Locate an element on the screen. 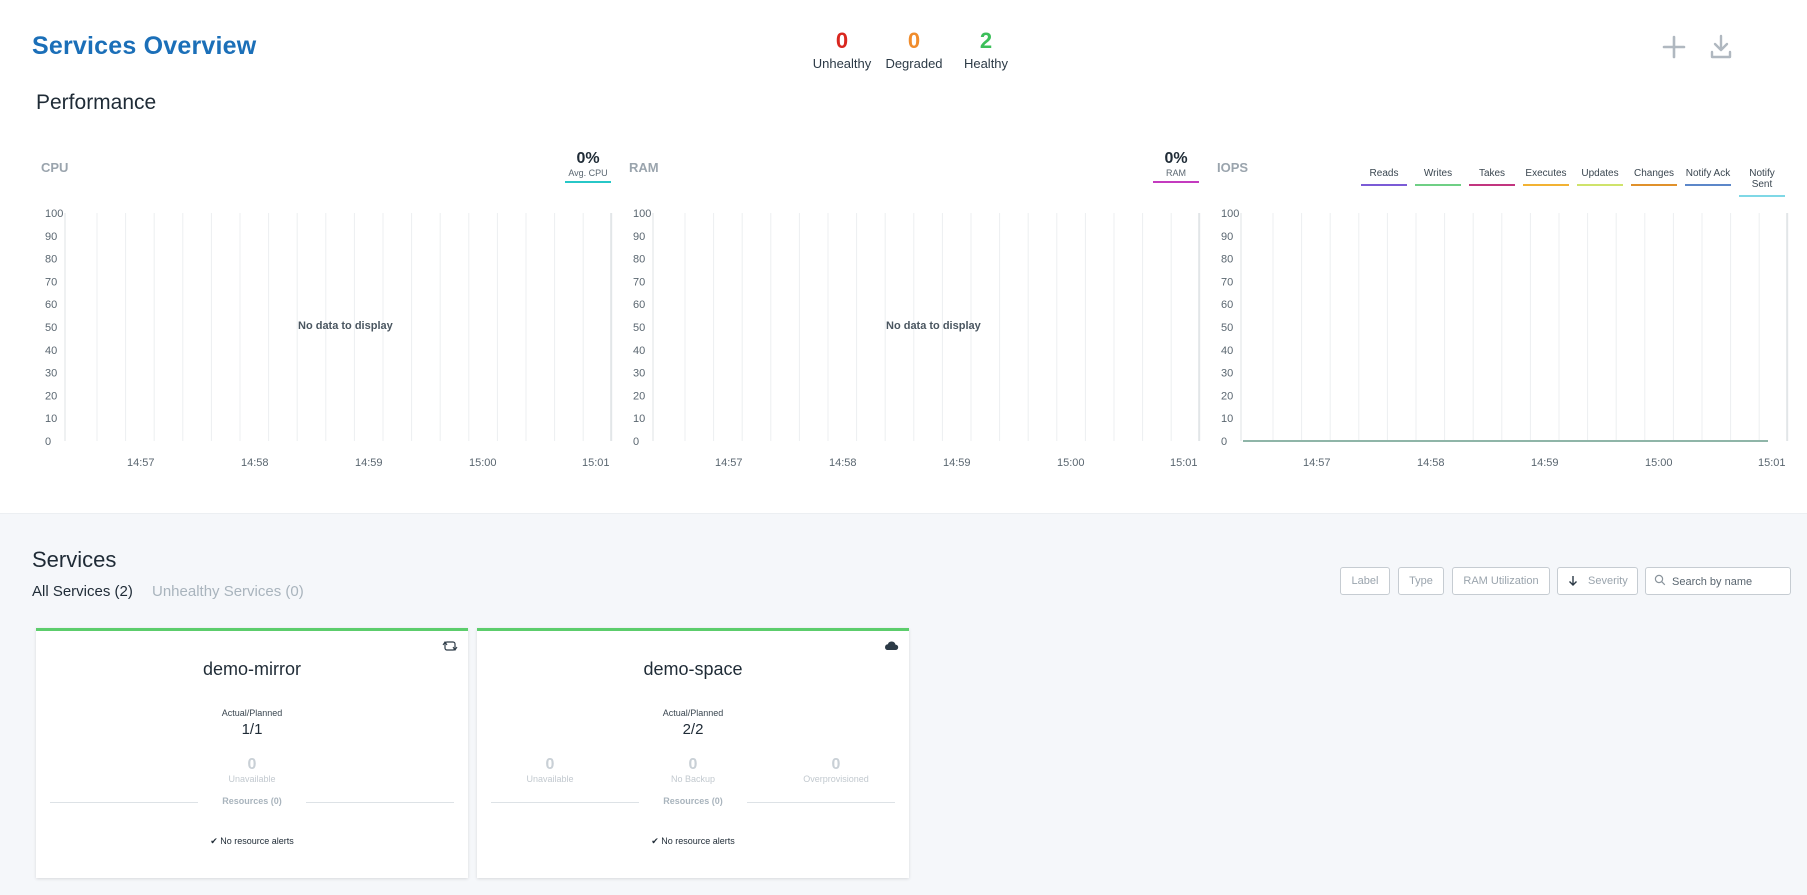 The height and width of the screenshot is (895, 1807). iops-y-tick: 60 is located at coordinates (1227, 305).